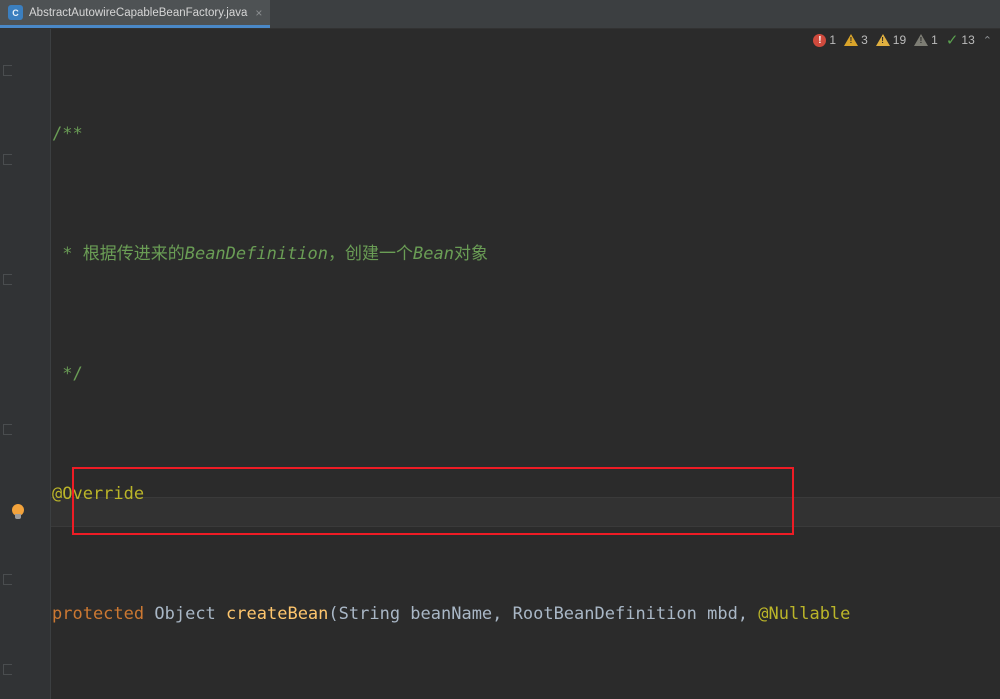 The height and width of the screenshot is (699, 1000). Describe the element at coordinates (851, 40) in the screenshot. I see `warning-icon` at that location.